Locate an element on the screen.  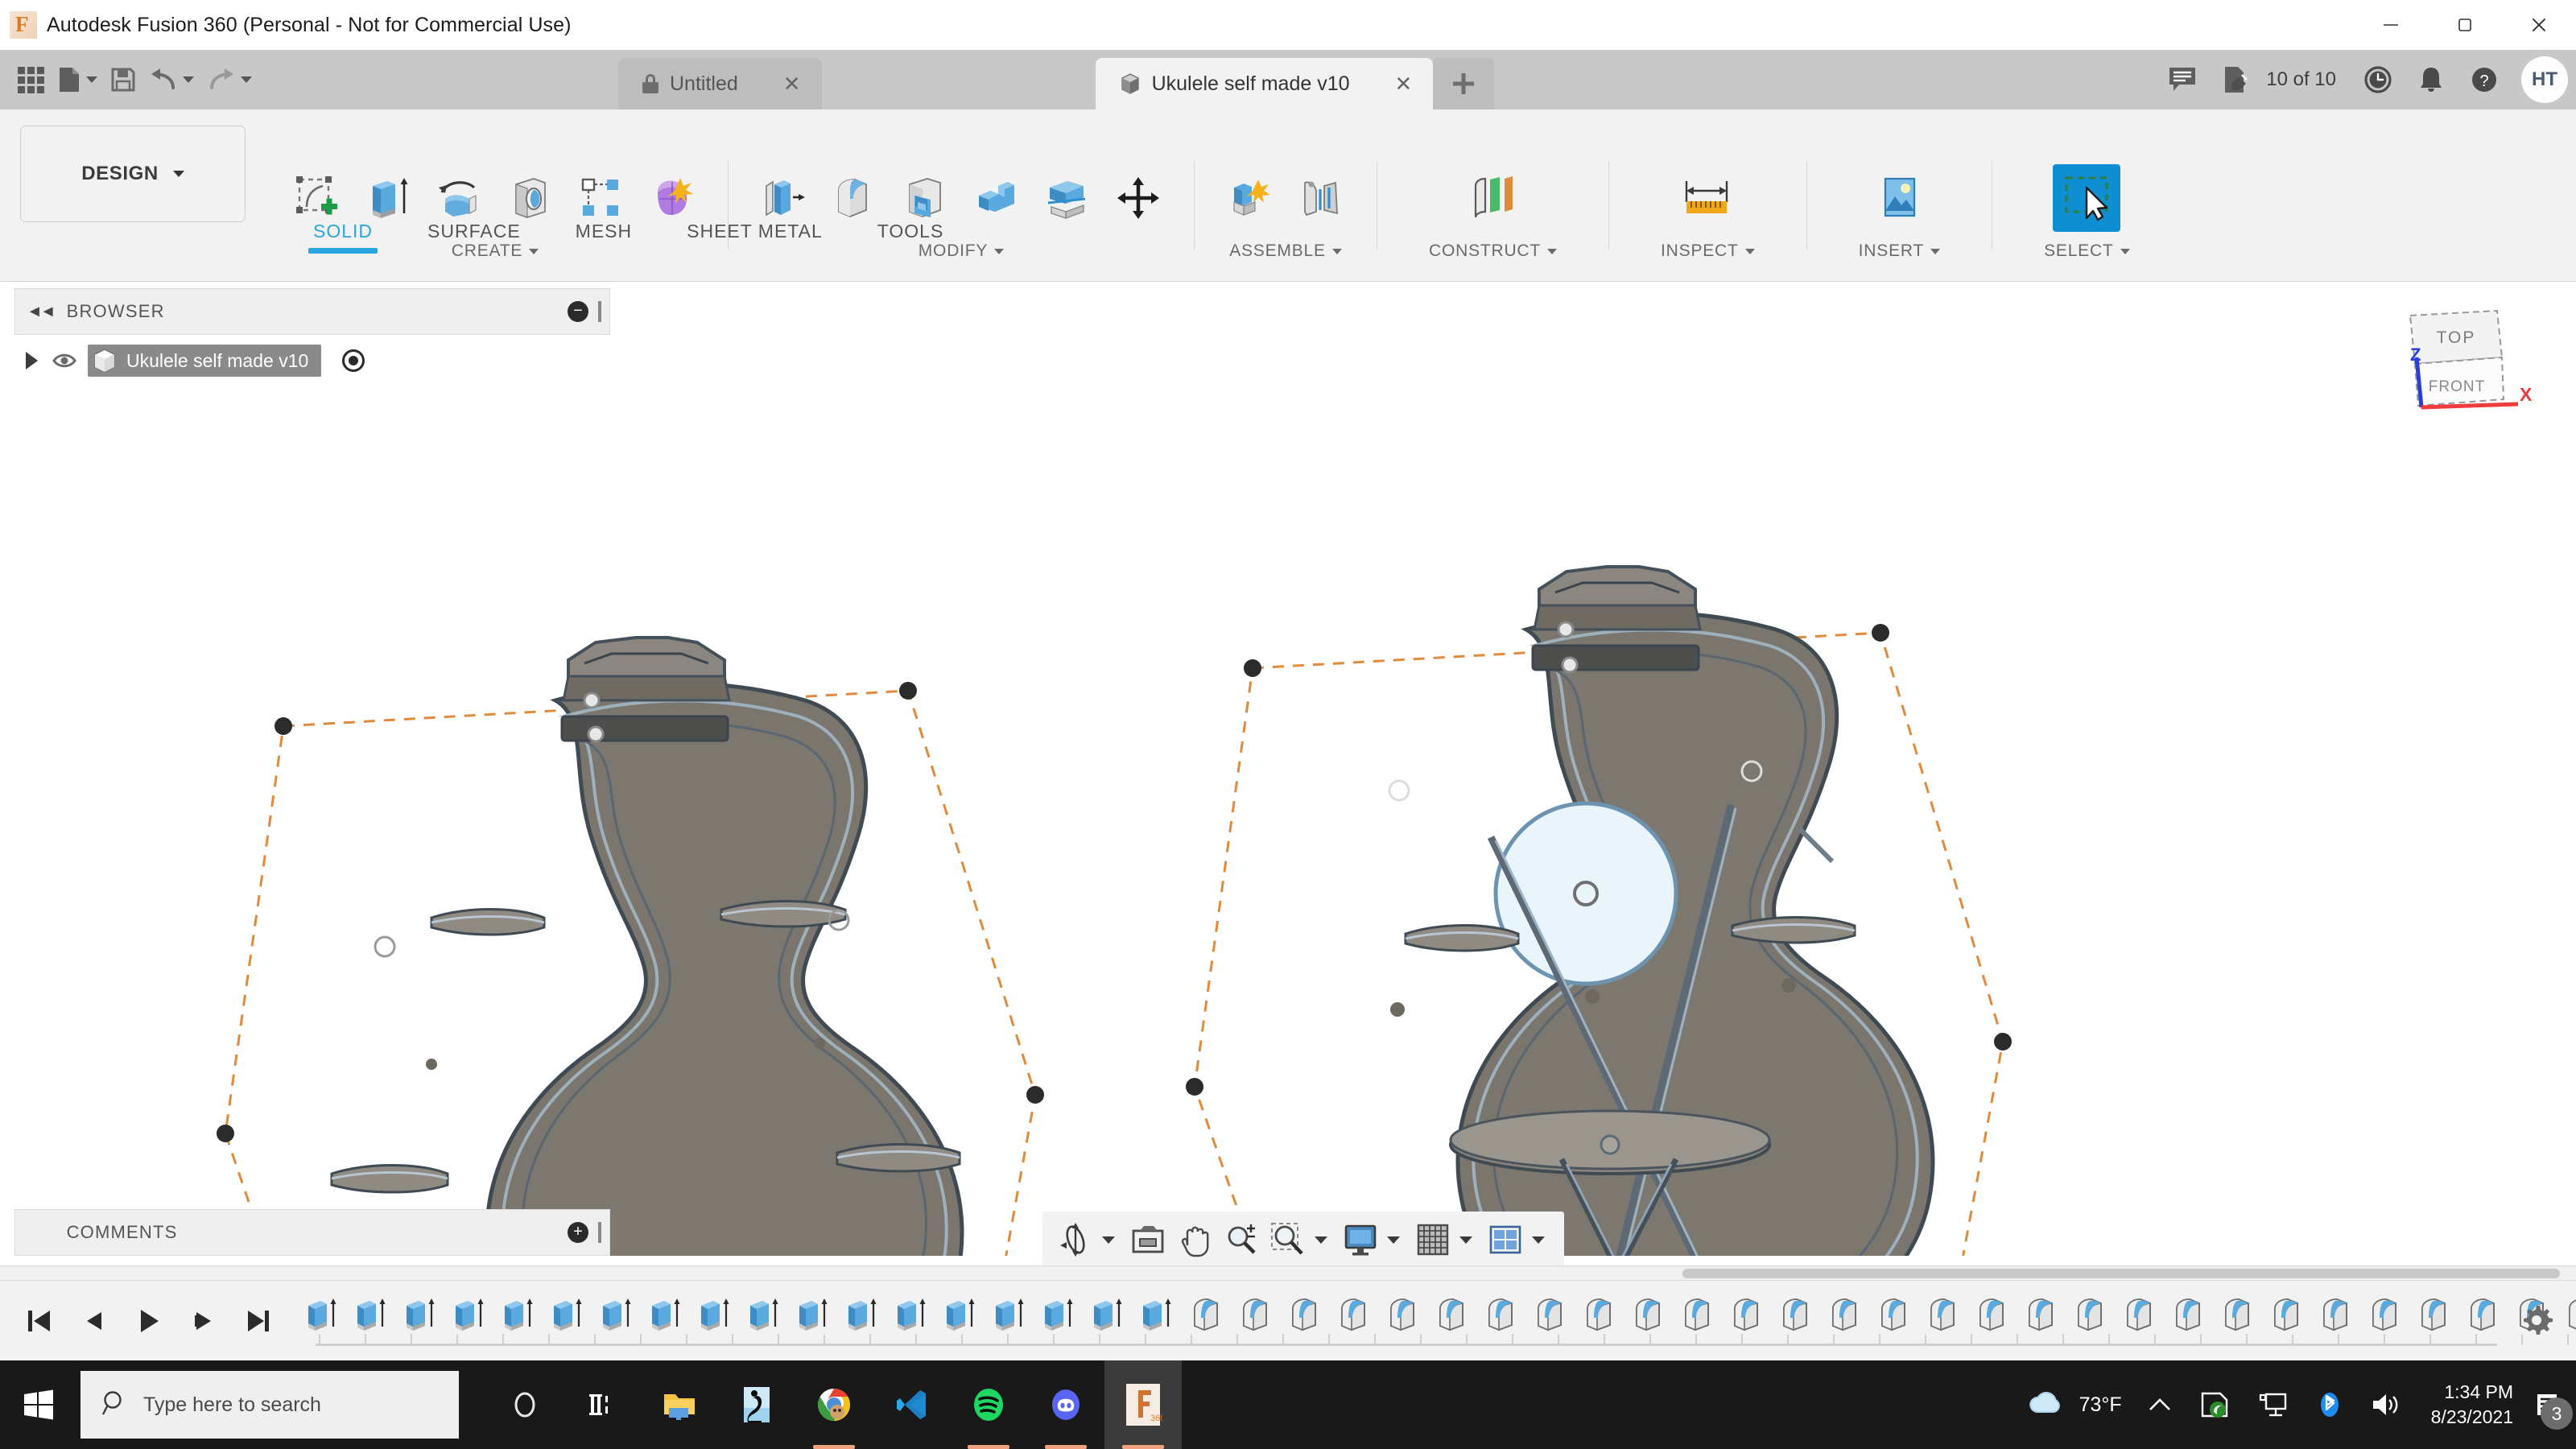
eye-icon is located at coordinates (64, 360).